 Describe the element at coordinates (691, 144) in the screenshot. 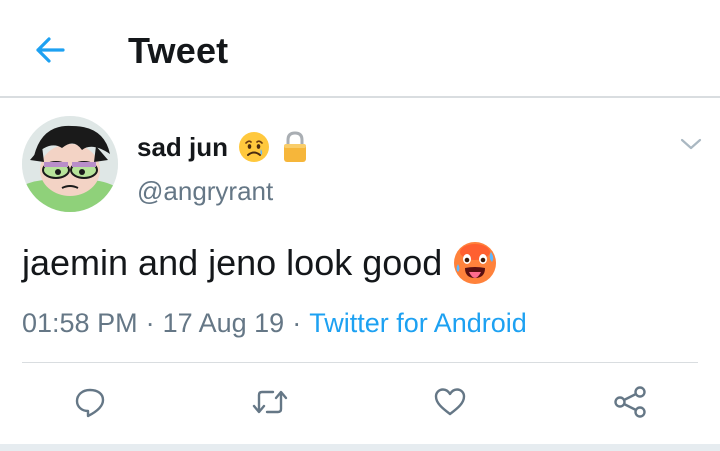

I see `chevron-down-icon` at that location.